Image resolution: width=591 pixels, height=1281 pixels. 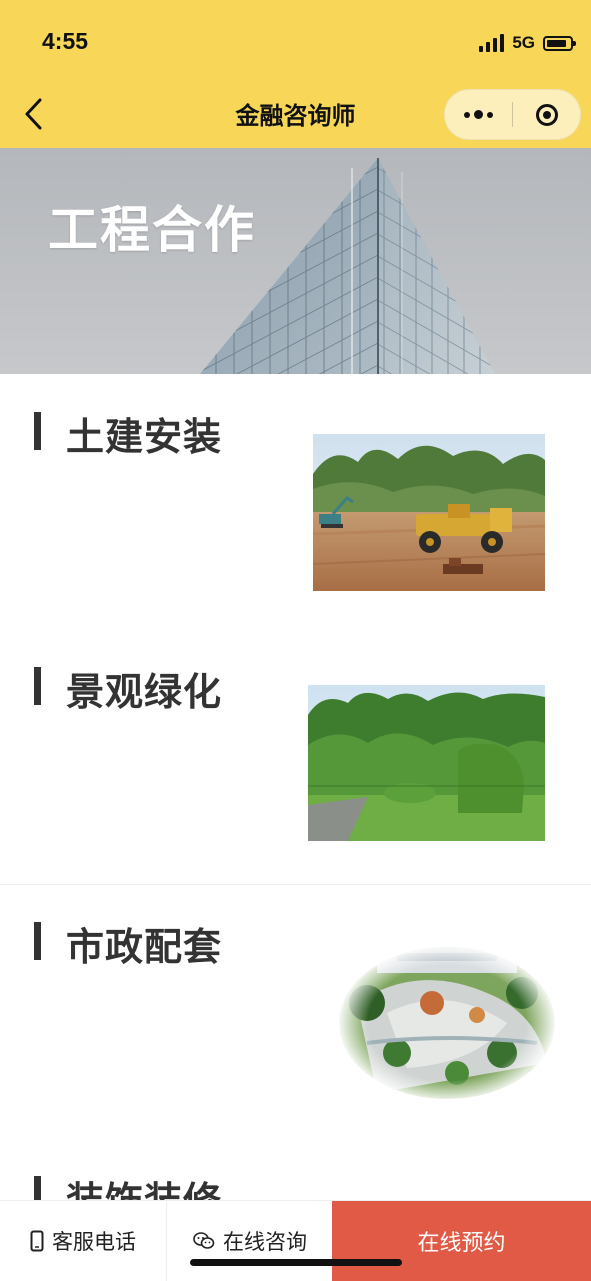 What do you see at coordinates (426, 763) in the screenshot?
I see `garden-landscape-image` at bounding box center [426, 763].